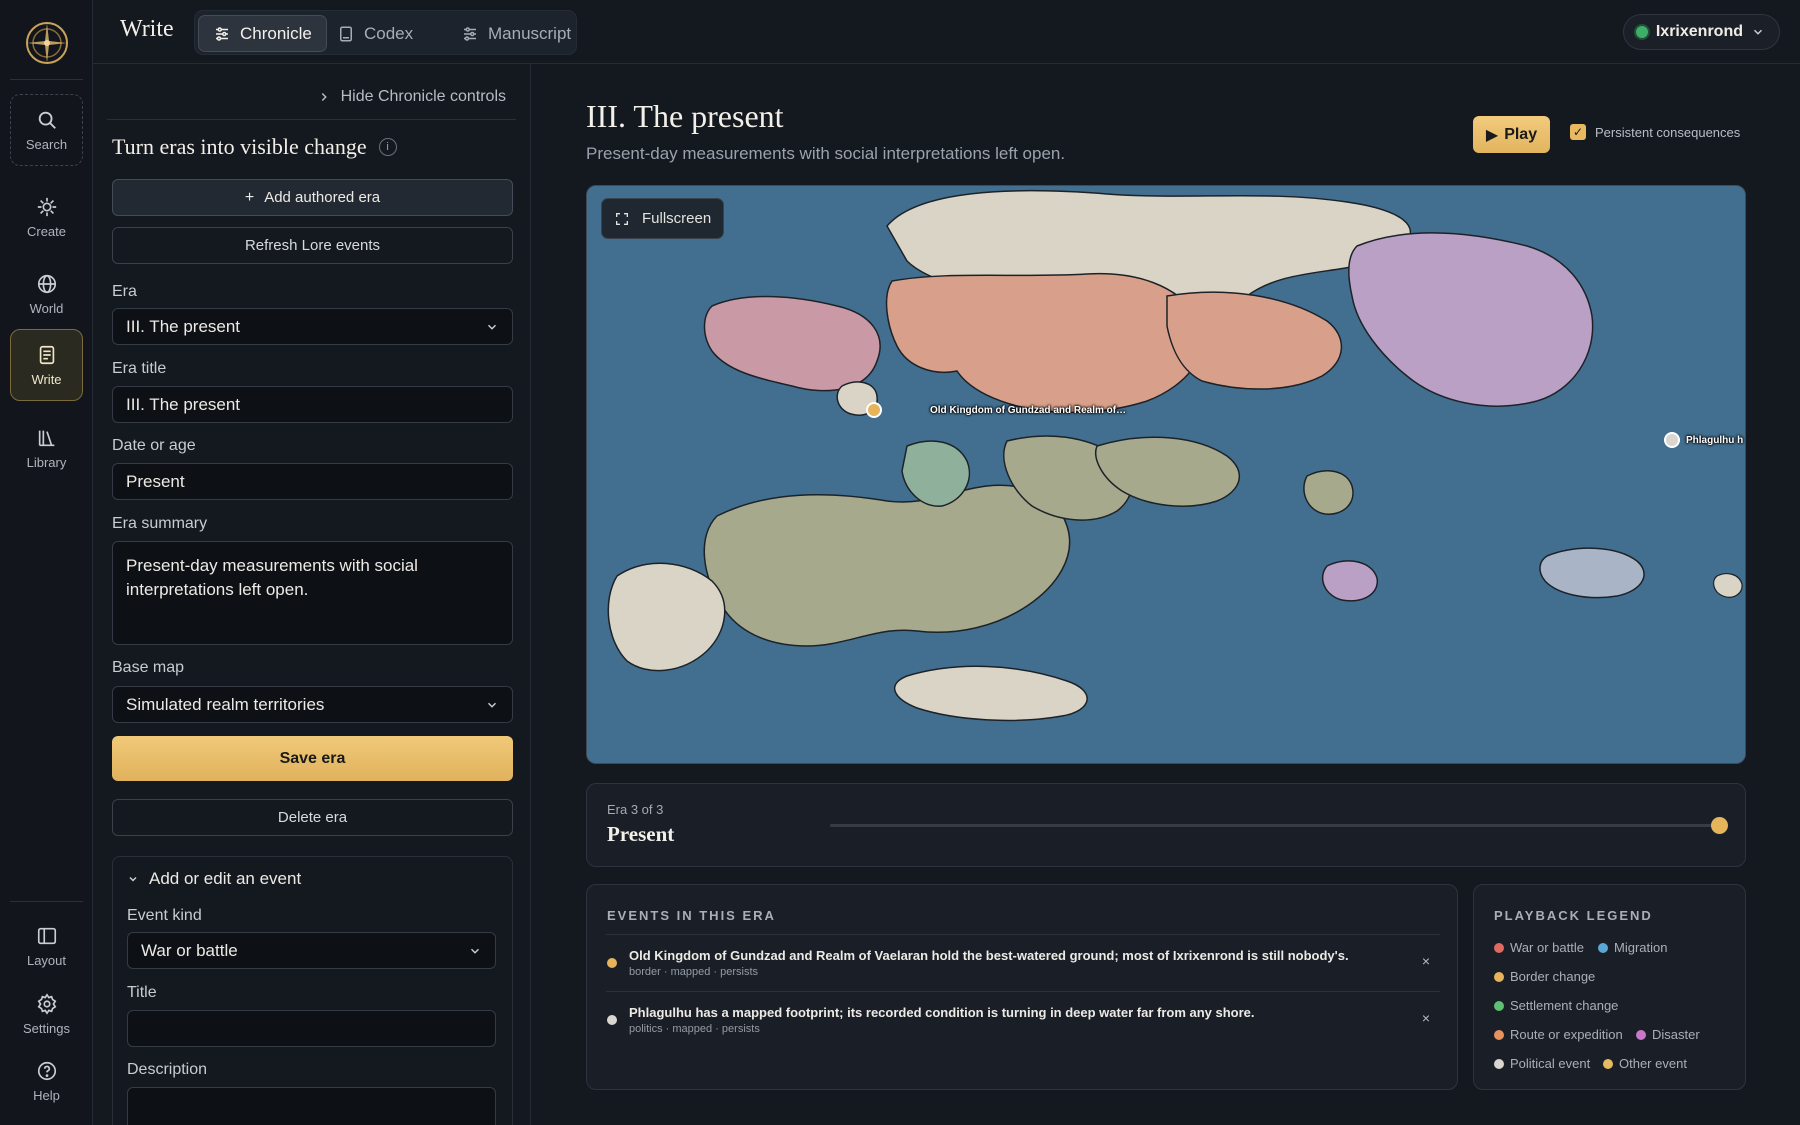 Image resolution: width=1800 pixels, height=1125 pixels. I want to click on hide-controls-label: Hide Chronicle controls, so click(423, 96).